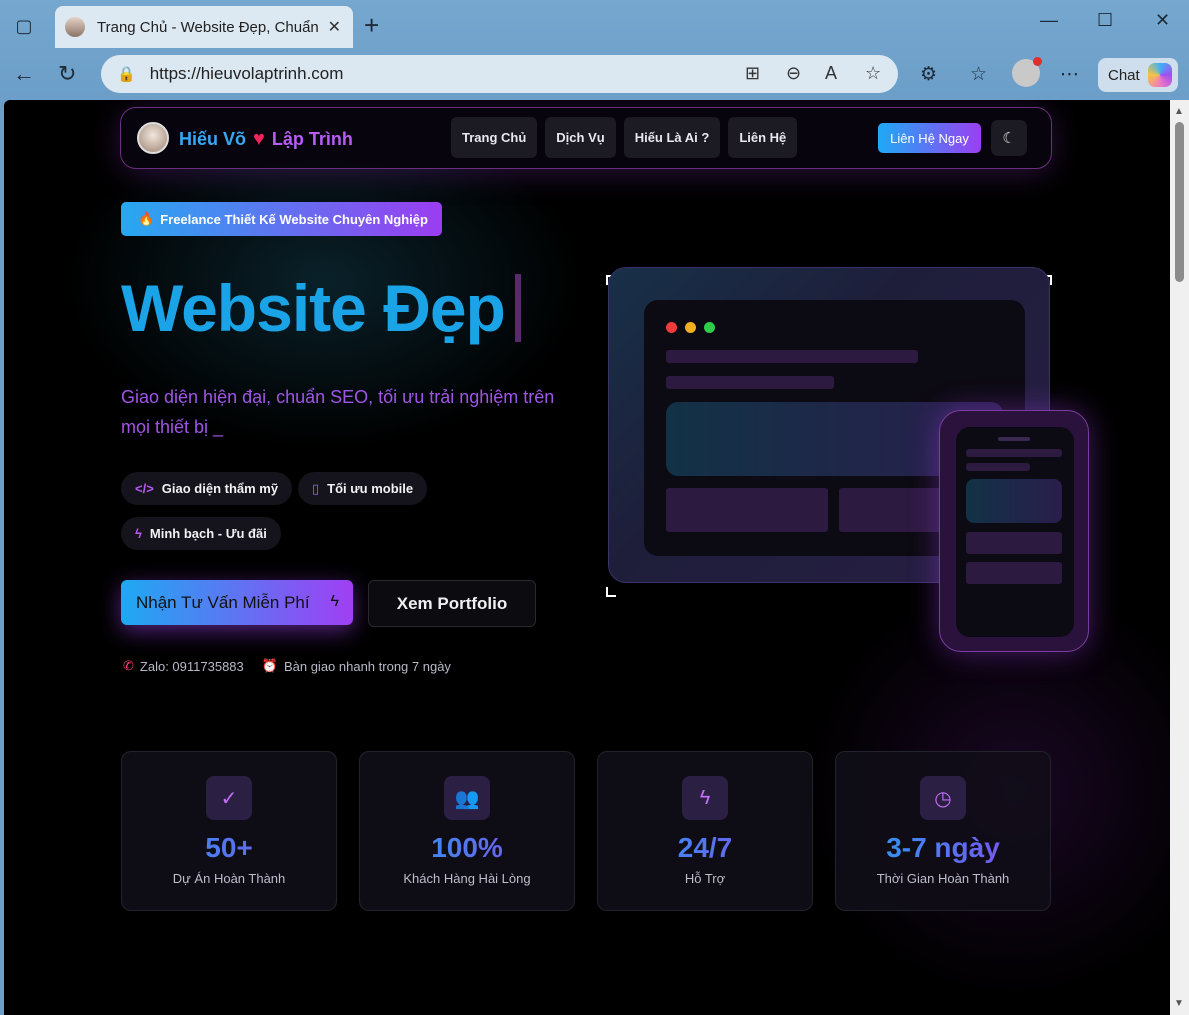 The height and width of the screenshot is (1015, 1189). I want to click on alarm-clock-icon: ⏰, so click(269, 665).